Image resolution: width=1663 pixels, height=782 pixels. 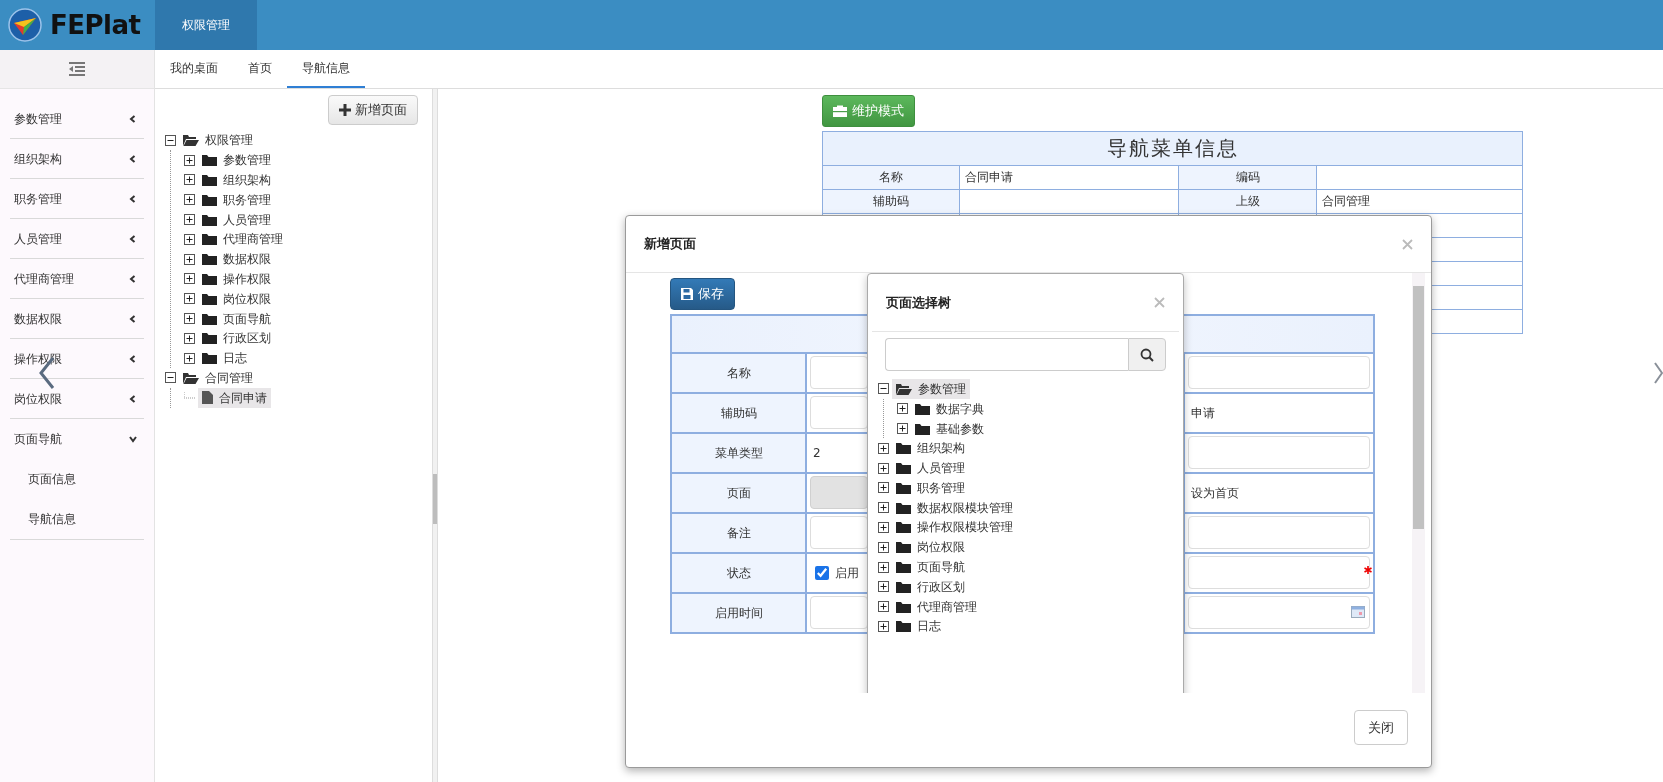 What do you see at coordinates (1419, 201) in the screenshot?
I see `field-value: 合同管理` at bounding box center [1419, 201].